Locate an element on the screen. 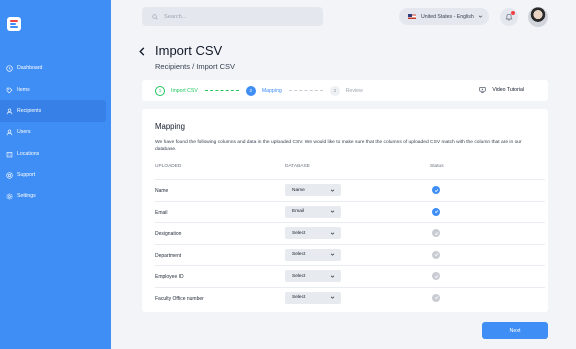 Image resolution: width=576 pixels, height=349 pixels. search-bar is located at coordinates (232, 16).